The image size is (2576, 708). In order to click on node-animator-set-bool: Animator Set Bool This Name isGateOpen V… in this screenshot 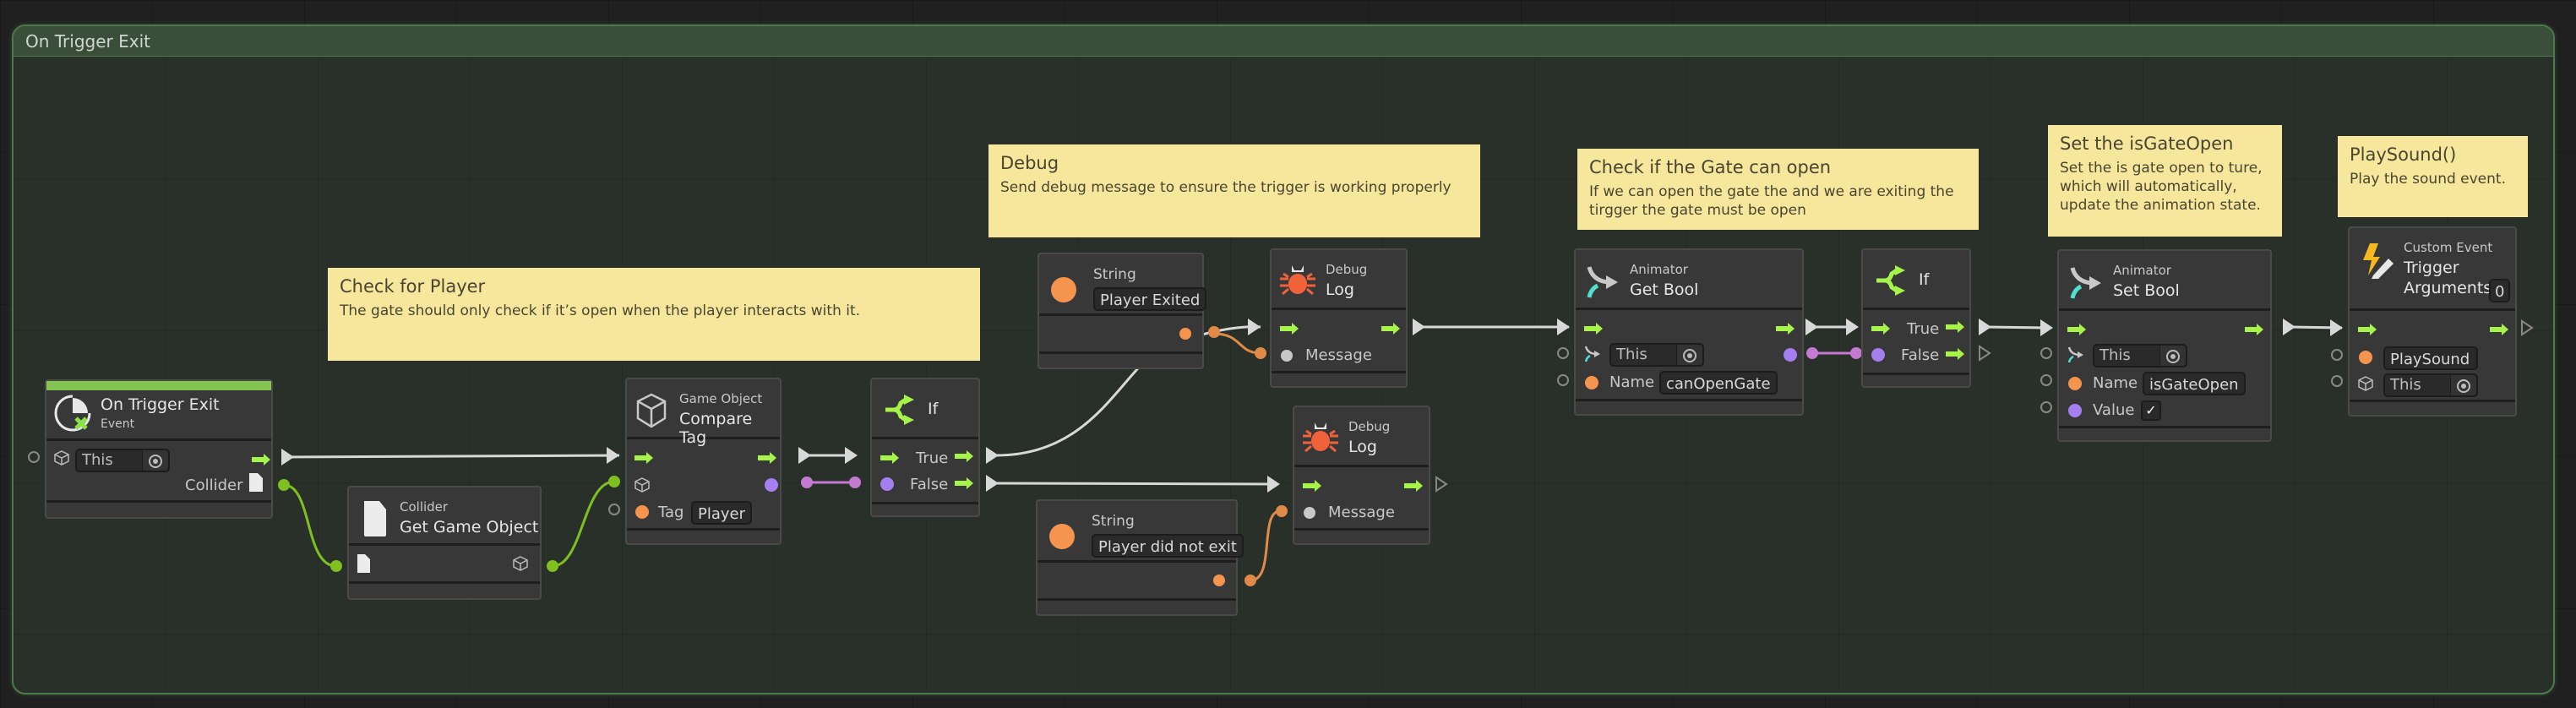, I will do `click(2164, 345)`.